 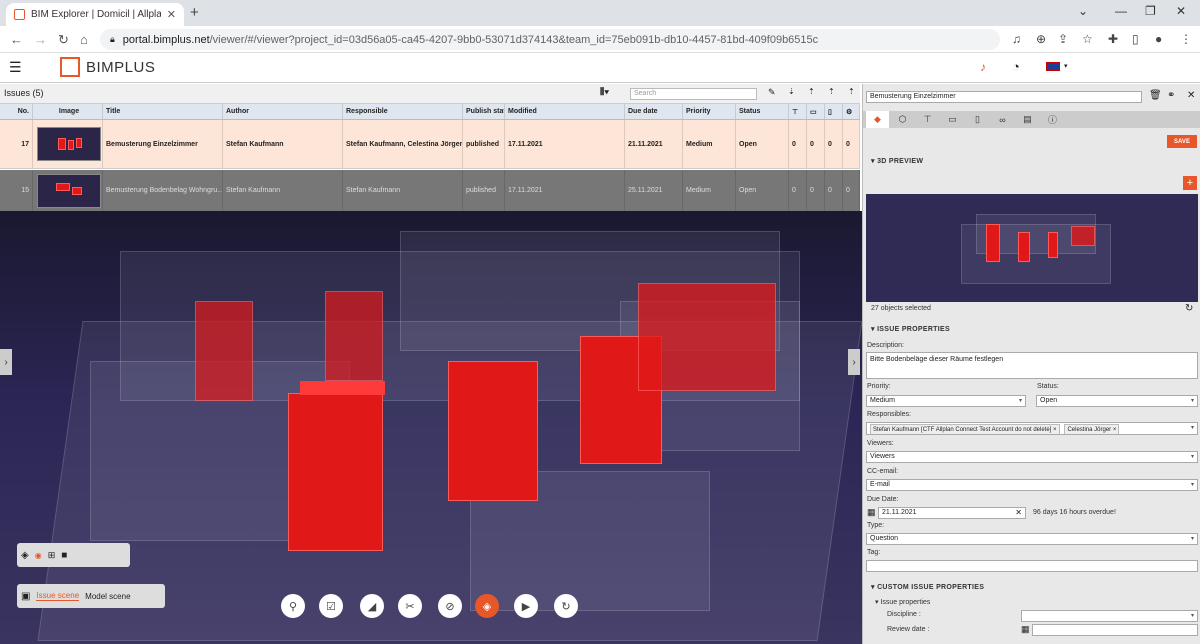 I want to click on custom-section-header: ▾ CUSTOM ISSUE PROPERTIES, so click(x=927, y=587).